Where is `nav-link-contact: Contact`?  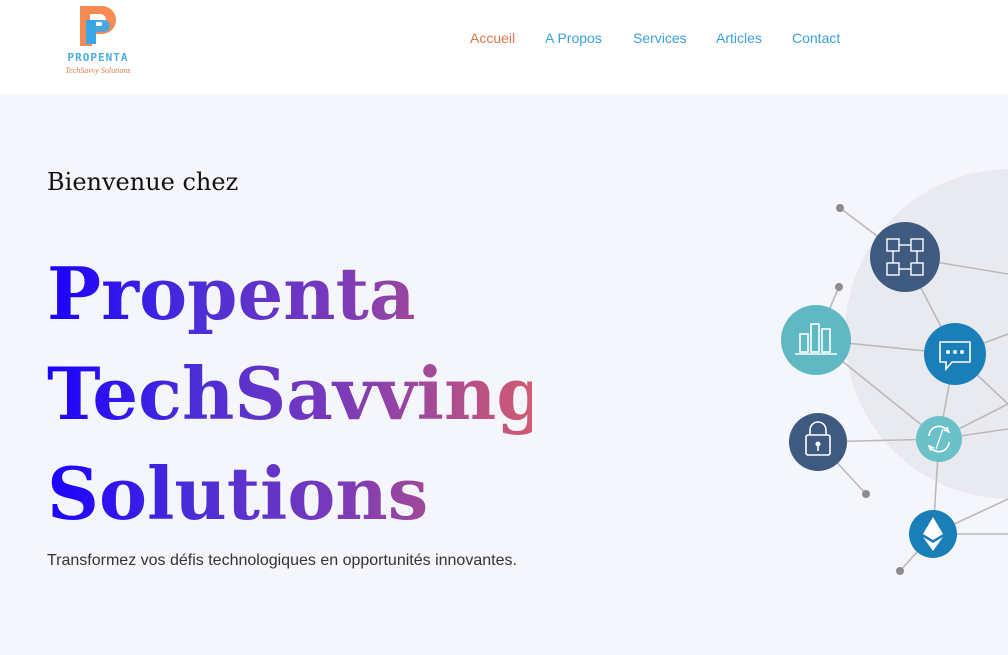
nav-link-contact: Contact is located at coordinates (816, 38).